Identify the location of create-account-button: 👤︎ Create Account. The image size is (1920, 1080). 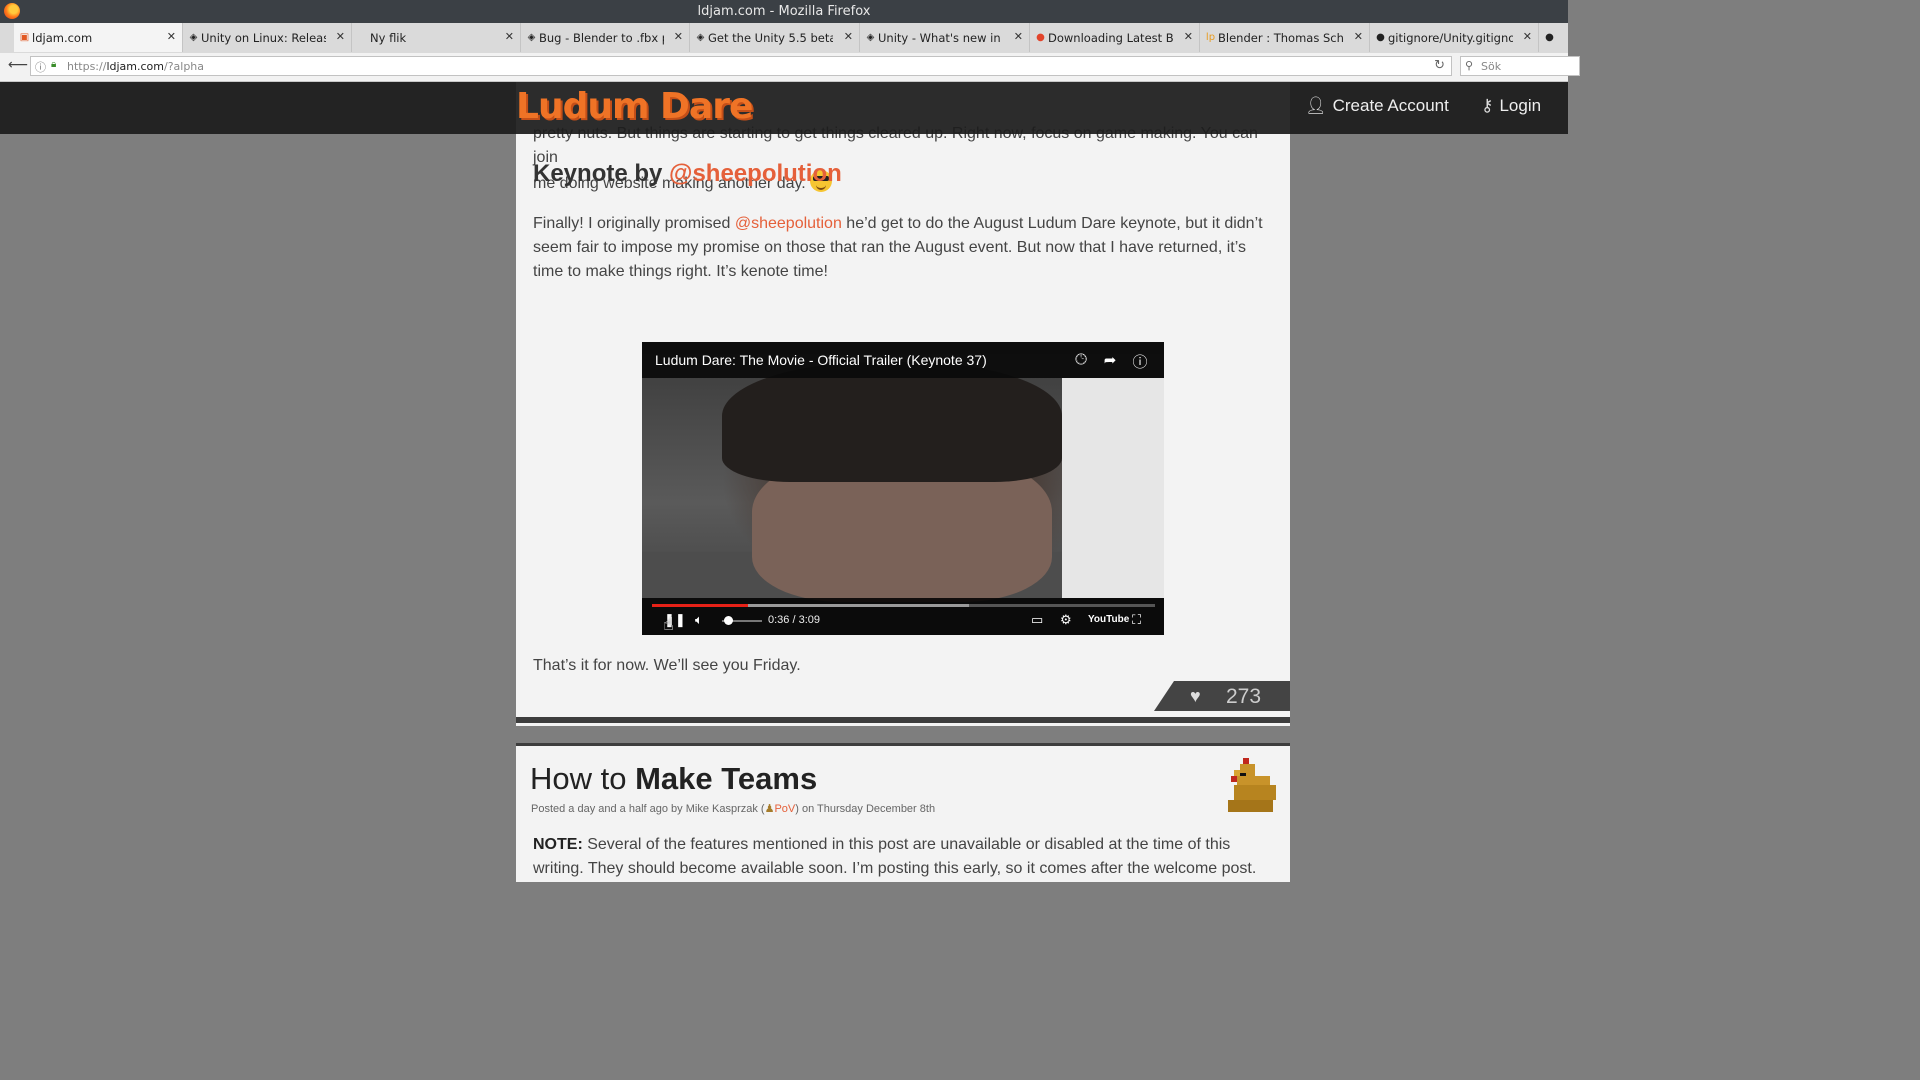
(1377, 106).